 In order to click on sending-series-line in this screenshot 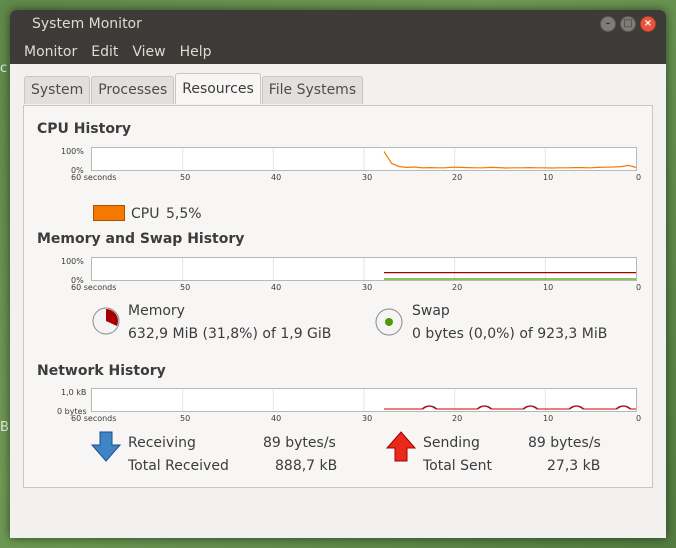, I will do `click(510, 407)`.